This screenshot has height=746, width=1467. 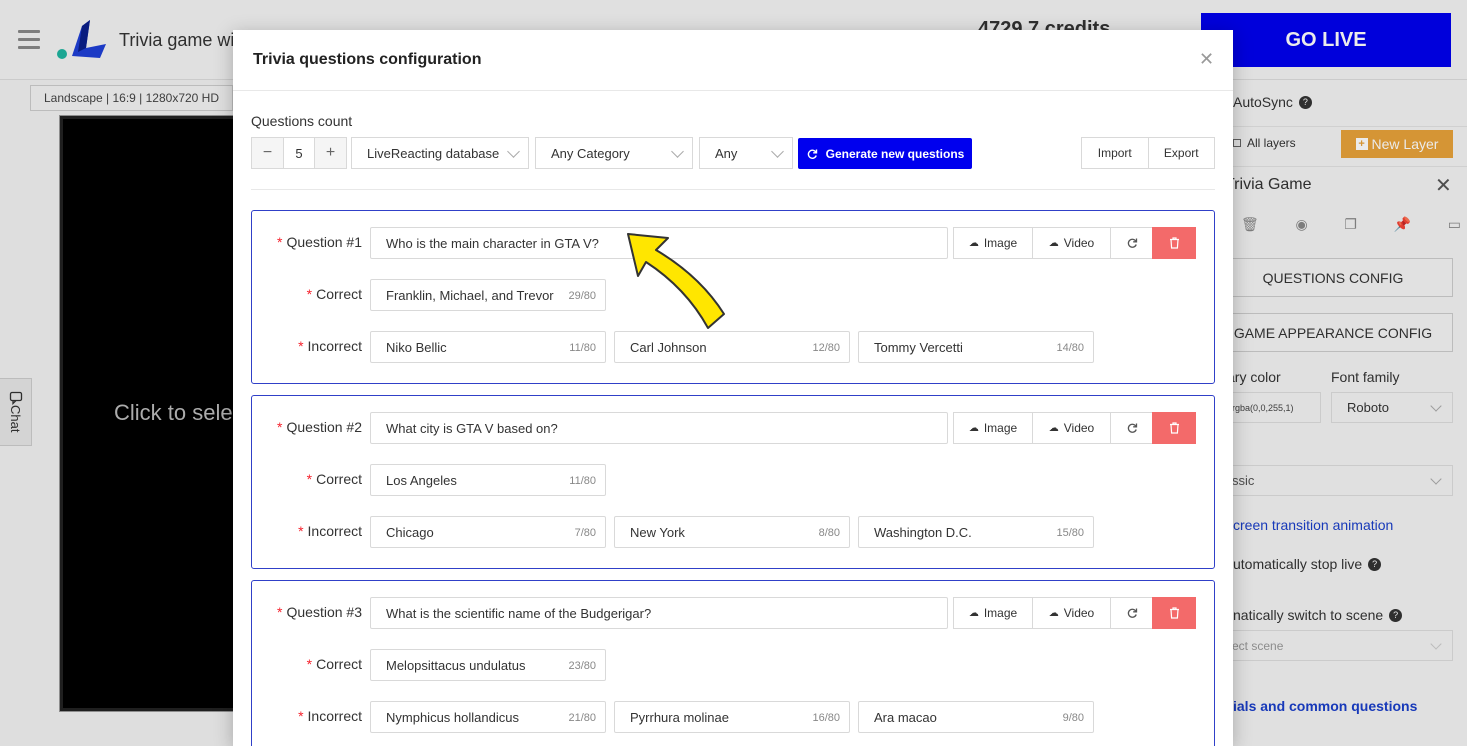 I want to click on import-button: Import, so click(x=1115, y=153).